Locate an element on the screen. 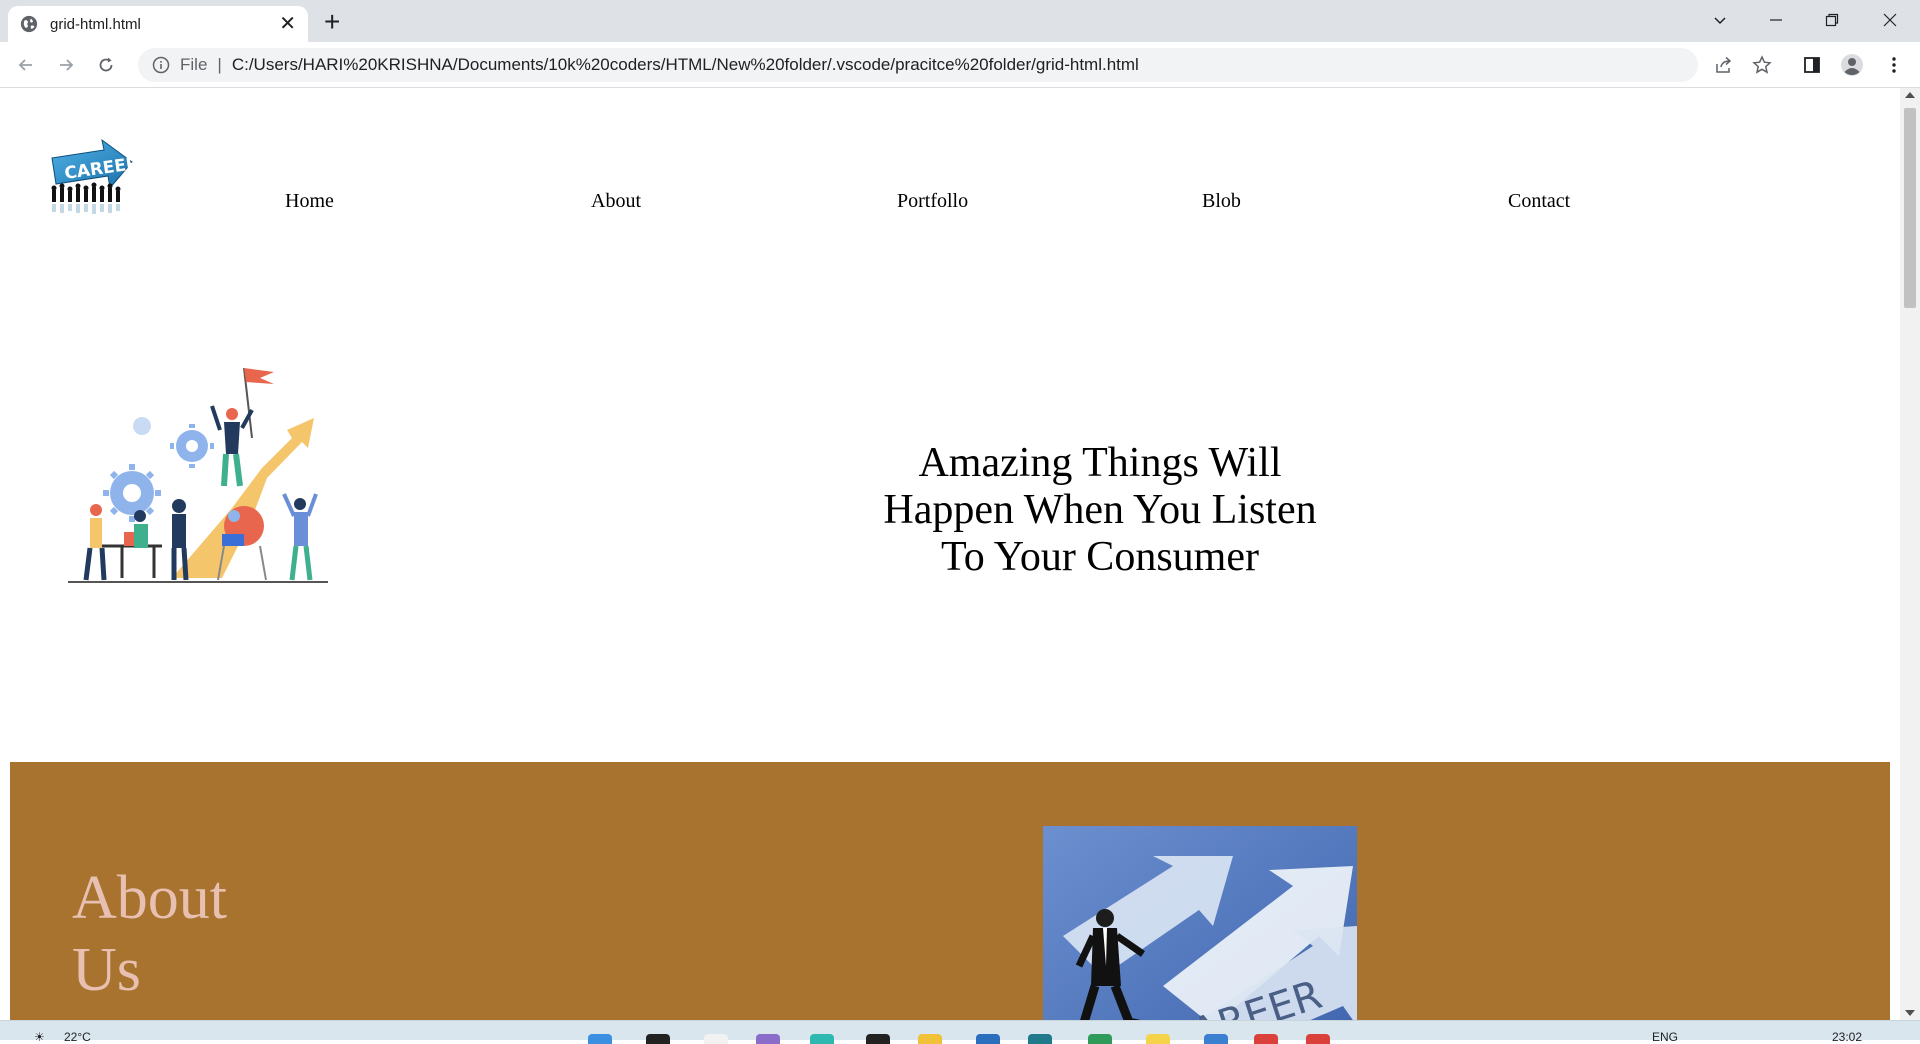  tab-title: grid-html.html is located at coordinates (95, 24).